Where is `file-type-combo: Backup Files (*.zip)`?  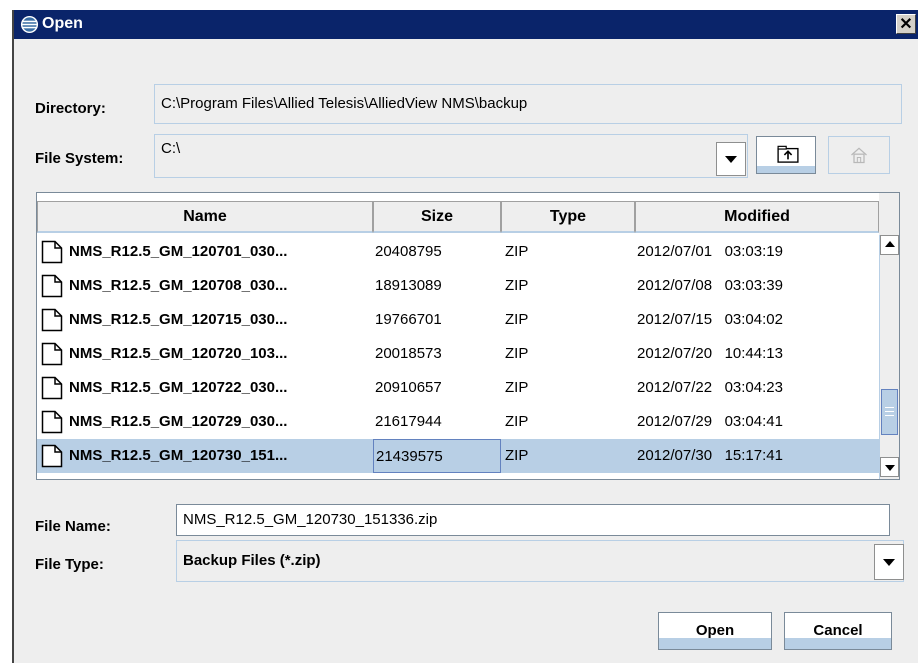
file-type-combo: Backup Files (*.zip) is located at coordinates (540, 561).